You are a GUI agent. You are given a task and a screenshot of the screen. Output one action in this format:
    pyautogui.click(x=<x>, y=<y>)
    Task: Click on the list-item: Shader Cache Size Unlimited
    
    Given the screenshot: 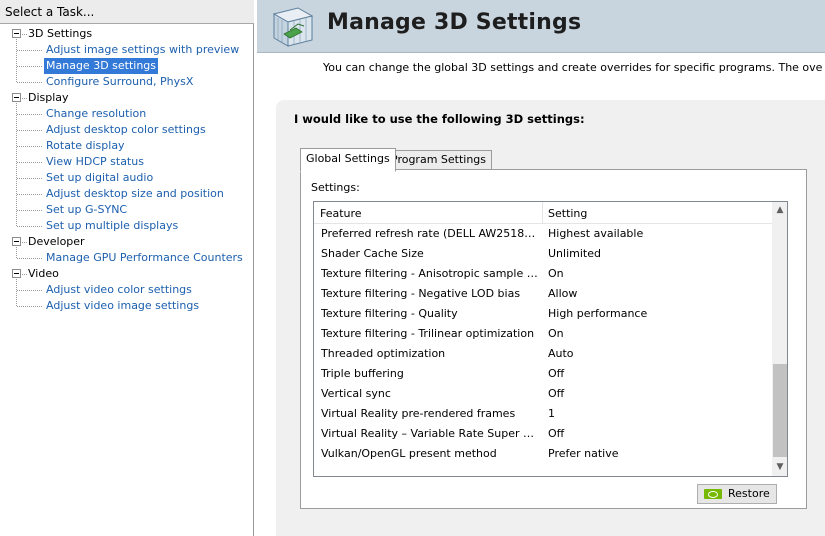 What is the action you would take?
    pyautogui.click(x=543, y=254)
    